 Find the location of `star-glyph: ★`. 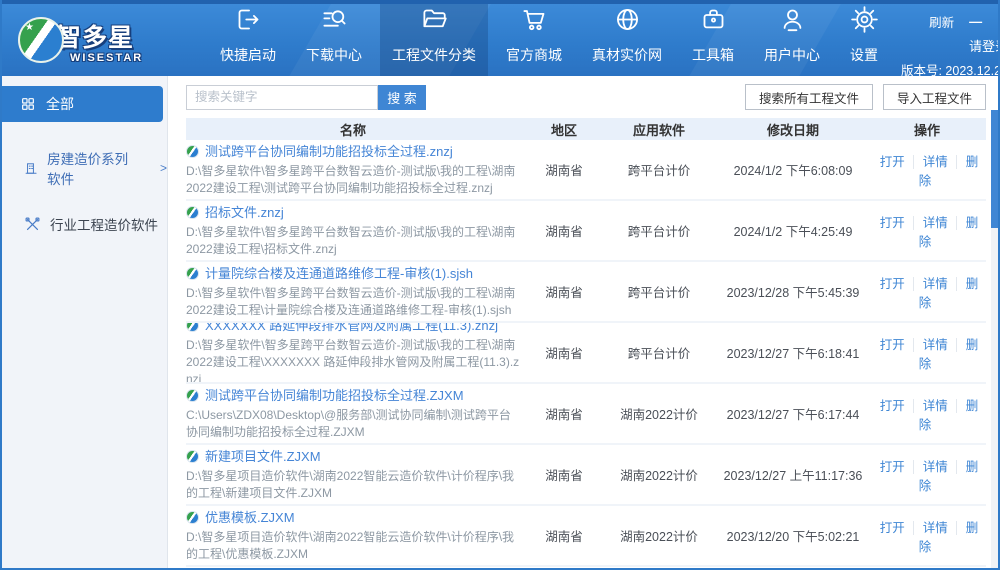

star-glyph: ★ is located at coordinates (29, 27).